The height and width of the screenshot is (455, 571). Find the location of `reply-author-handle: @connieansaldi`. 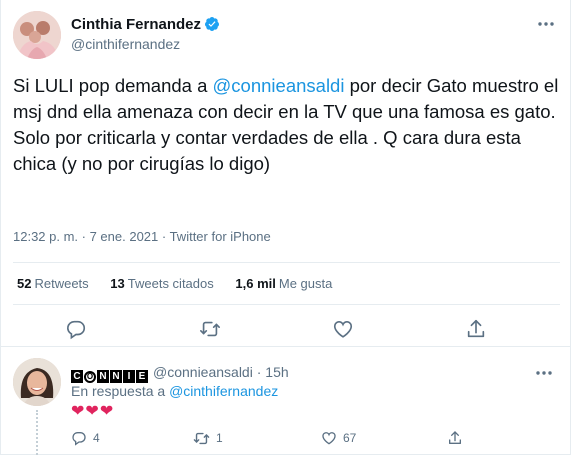

reply-author-handle: @connieansaldi is located at coordinates (203, 372).